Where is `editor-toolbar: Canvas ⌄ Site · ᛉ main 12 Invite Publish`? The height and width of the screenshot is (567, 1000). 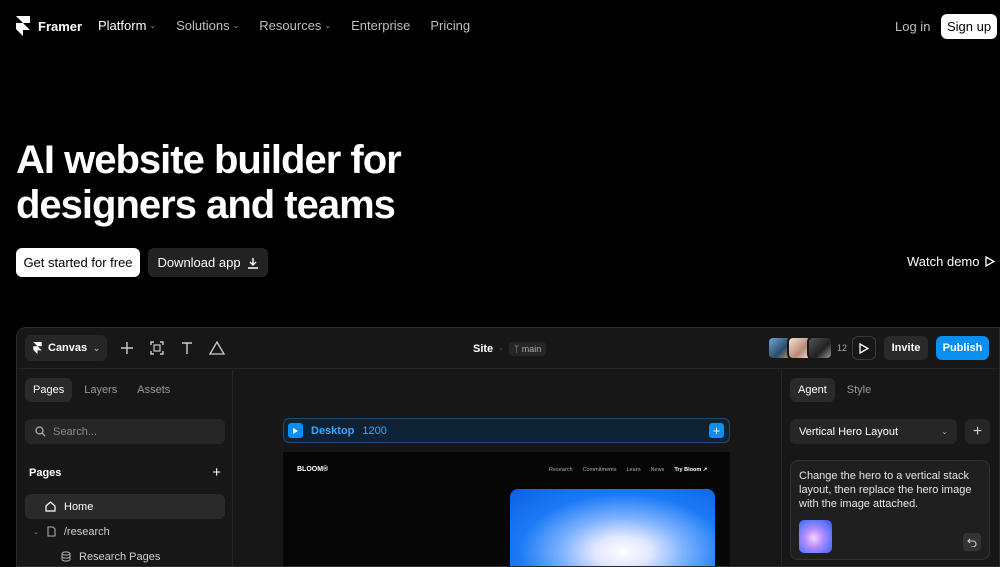
editor-toolbar: Canvas ⌄ Site · ᛉ main 12 Invite Publish is located at coordinates (508, 348).